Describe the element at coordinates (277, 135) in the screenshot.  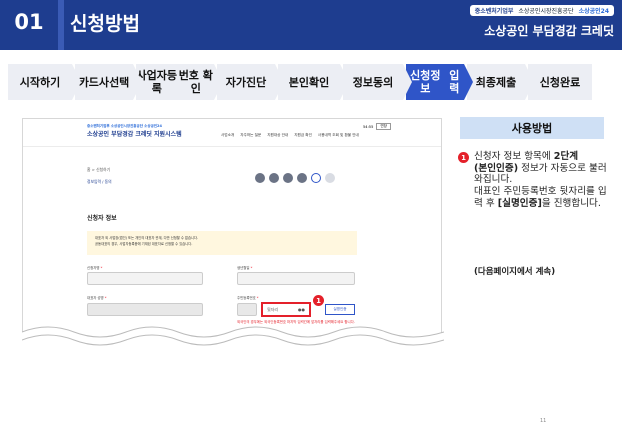
I see `site-nav-item: 지원대상 안내` at that location.